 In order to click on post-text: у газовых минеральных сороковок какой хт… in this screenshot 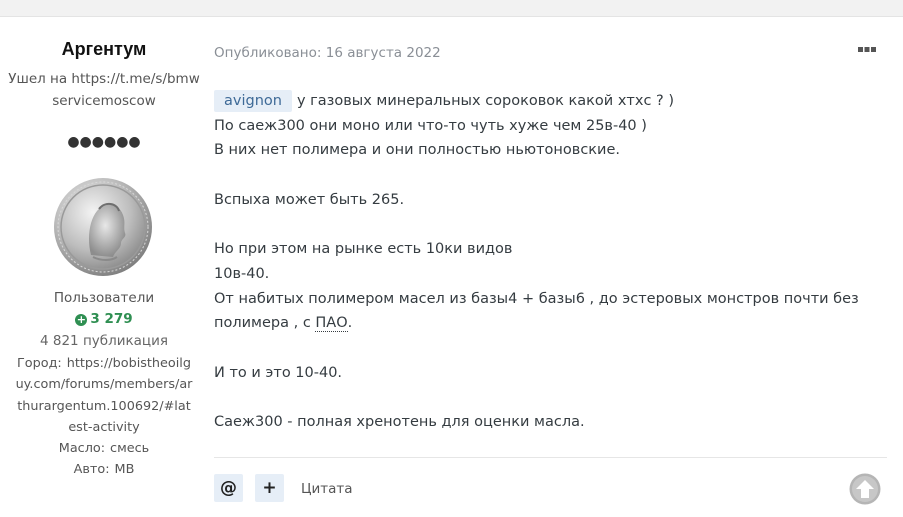, I will do `click(485, 101)`.